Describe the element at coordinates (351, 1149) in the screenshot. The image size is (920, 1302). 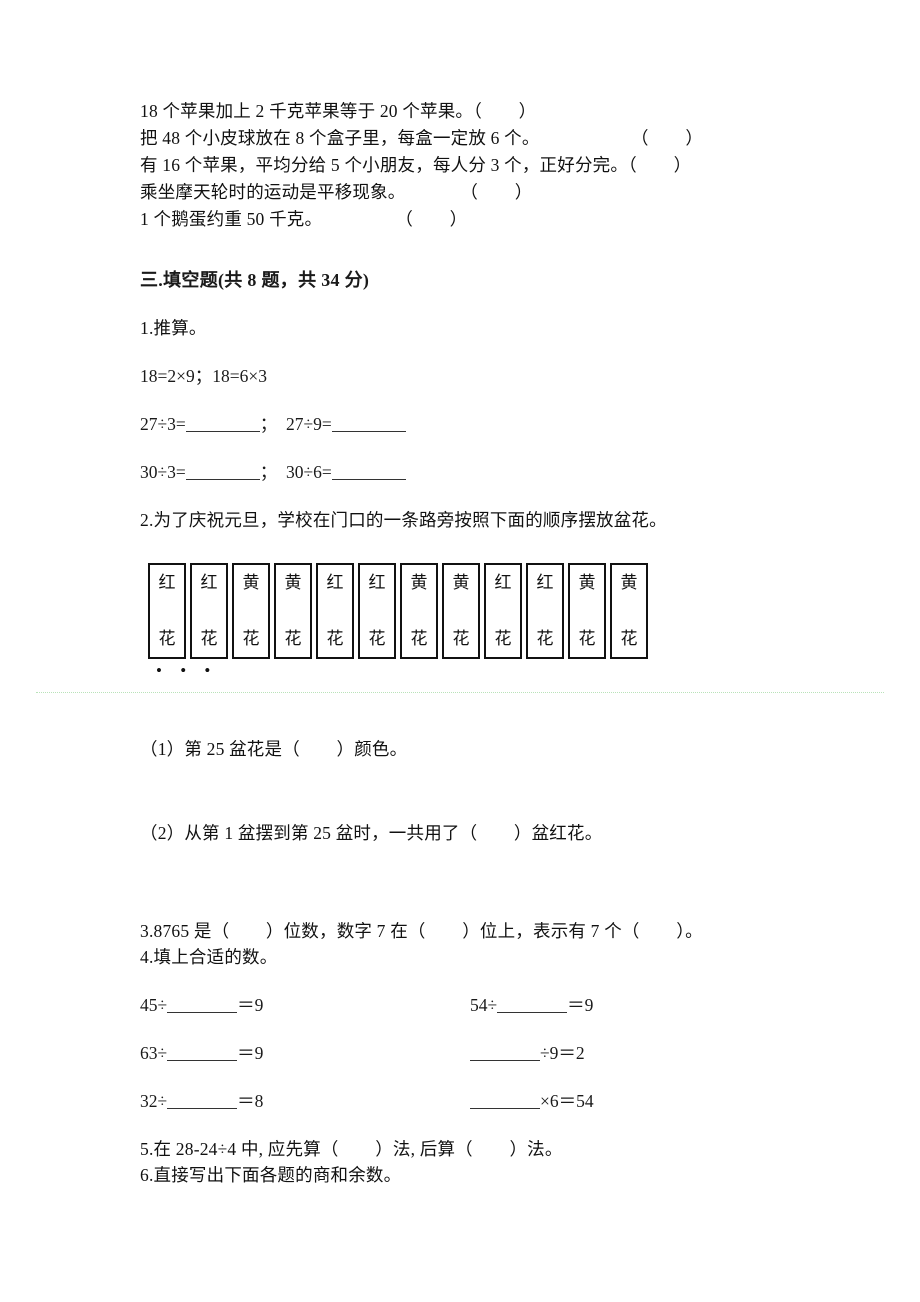
I see `question-5-text: 5.在 28-24÷4 中, 应先算（ ）法, 后算（ ）法。` at that location.